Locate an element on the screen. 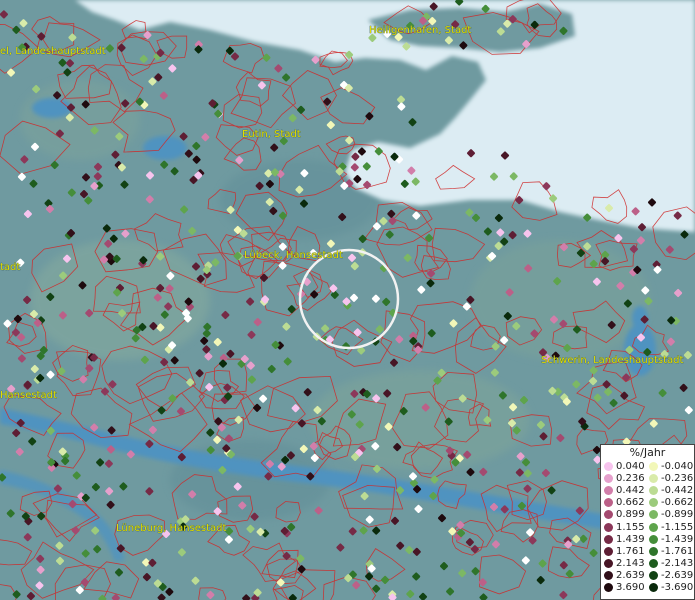 The height and width of the screenshot is (600, 695). positive-row: 1.761 is located at coordinates (626, 551).